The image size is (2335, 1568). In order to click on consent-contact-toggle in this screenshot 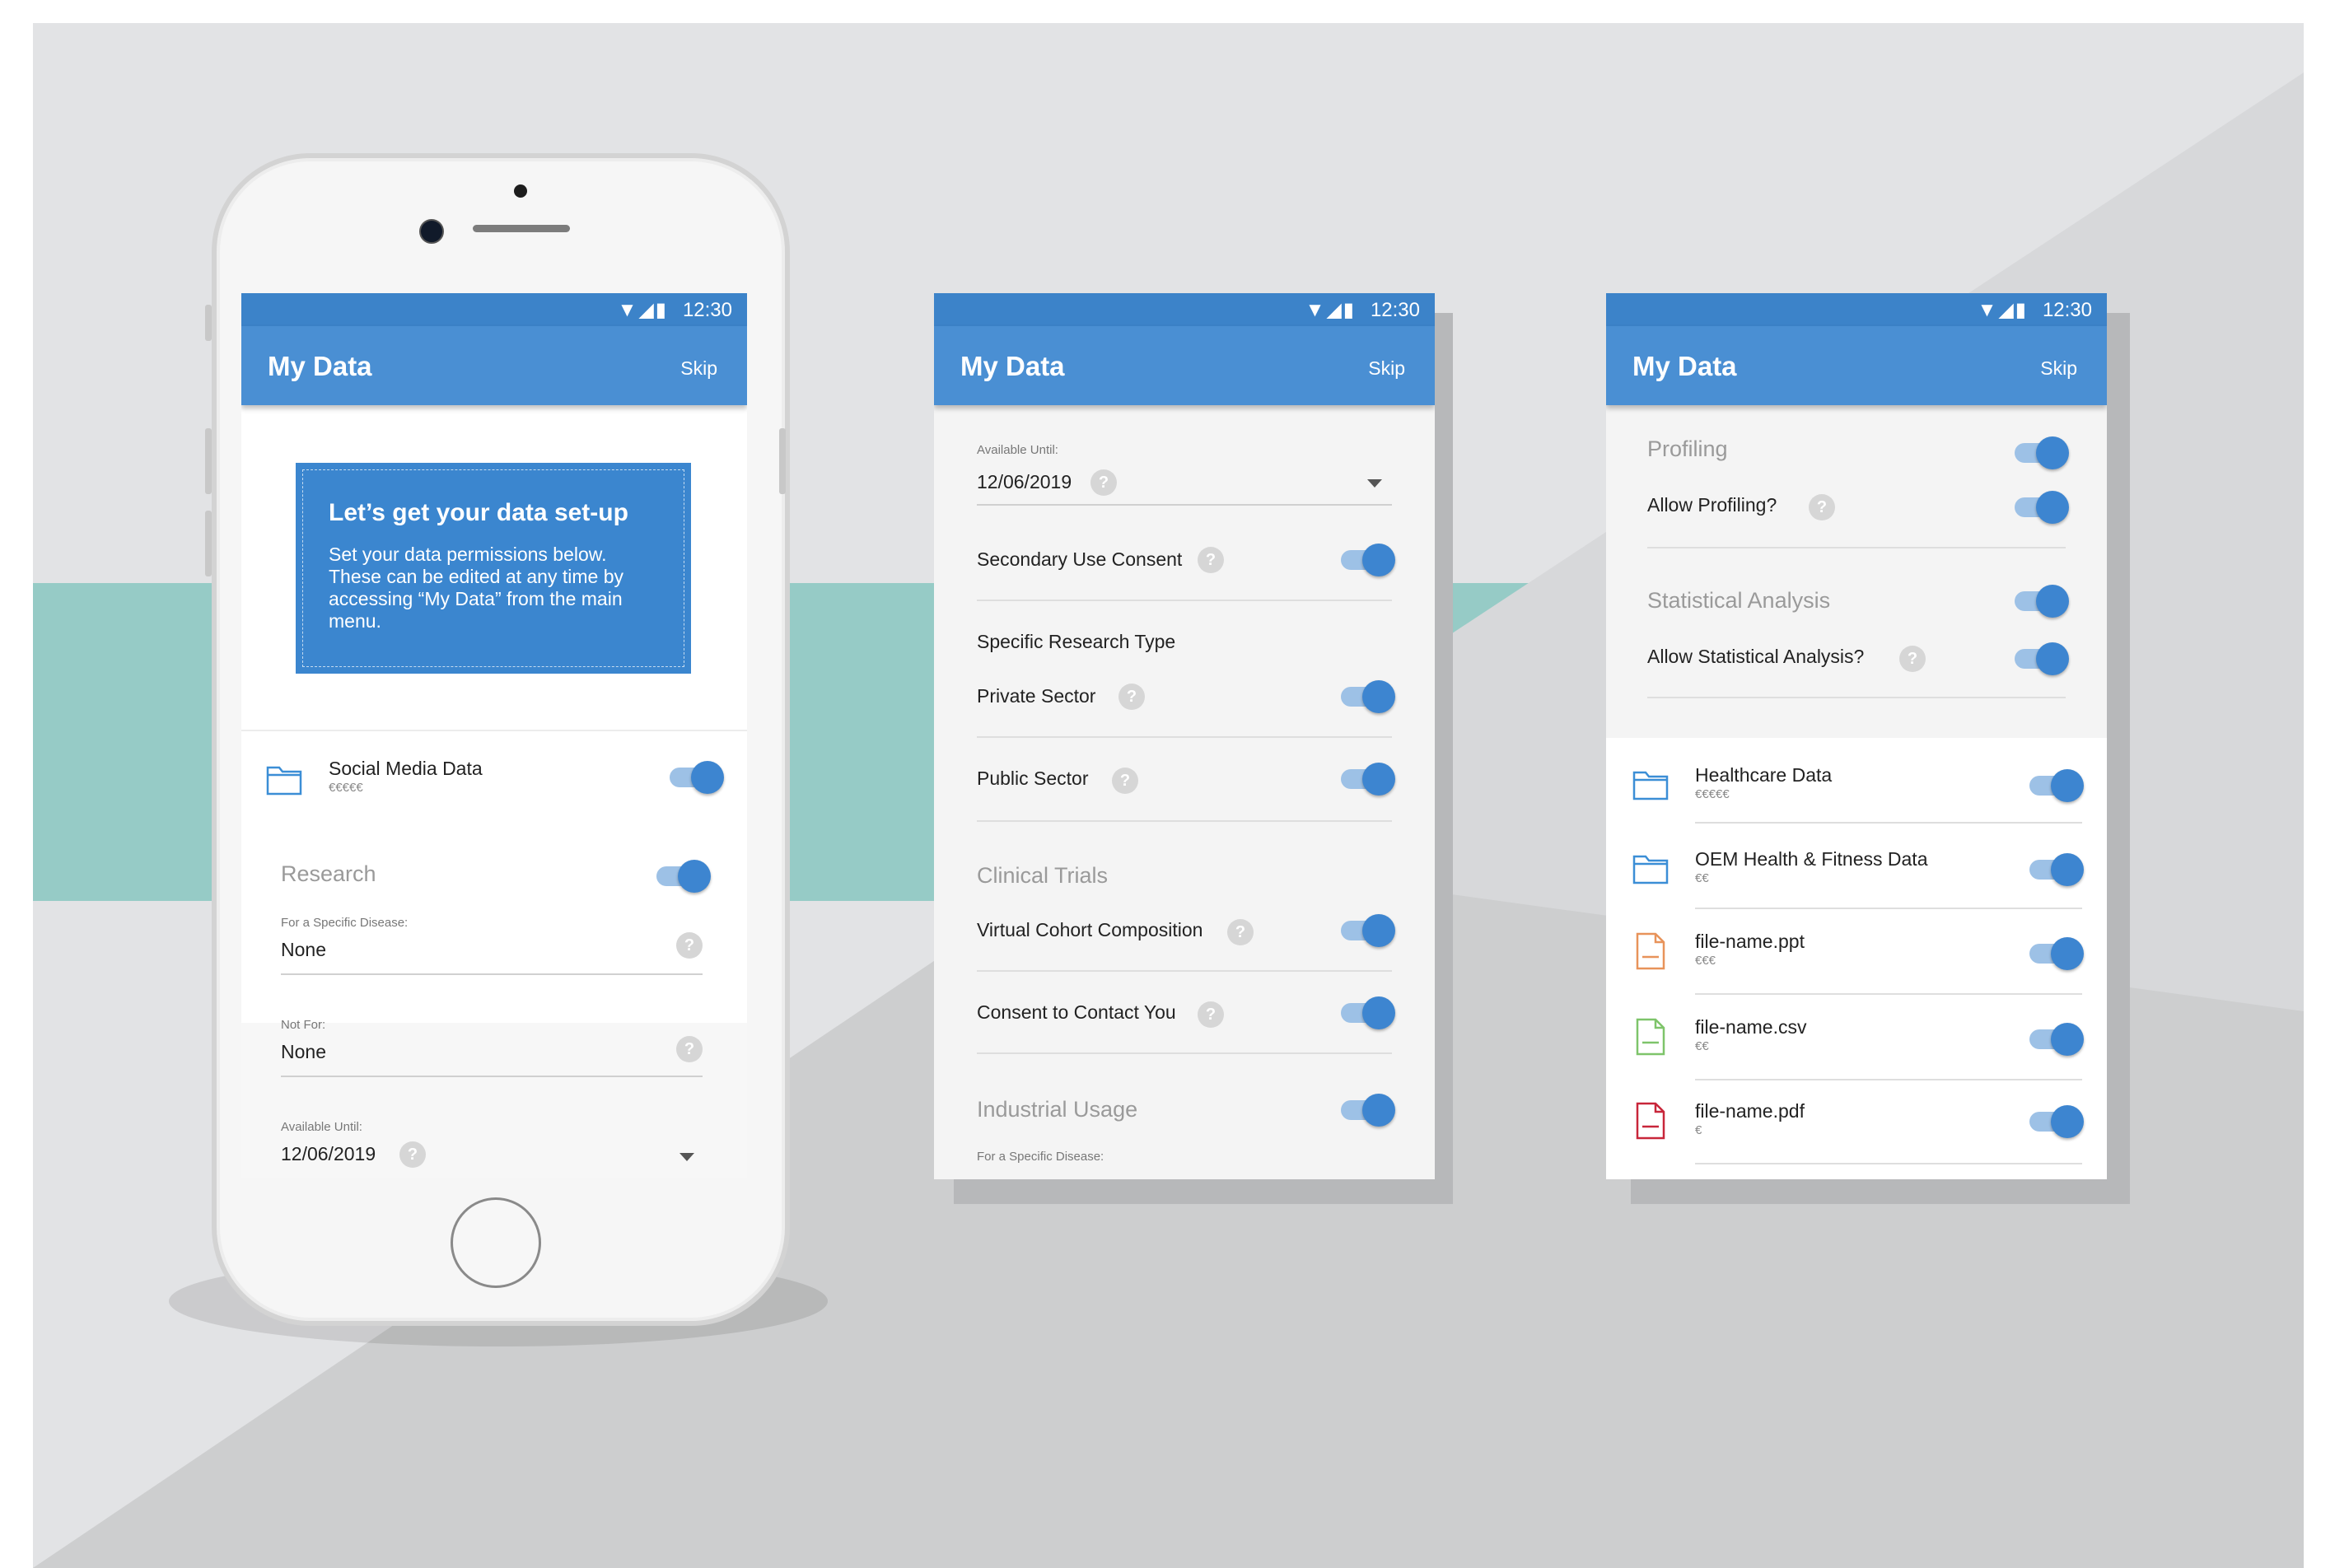, I will do `click(1368, 1012)`.